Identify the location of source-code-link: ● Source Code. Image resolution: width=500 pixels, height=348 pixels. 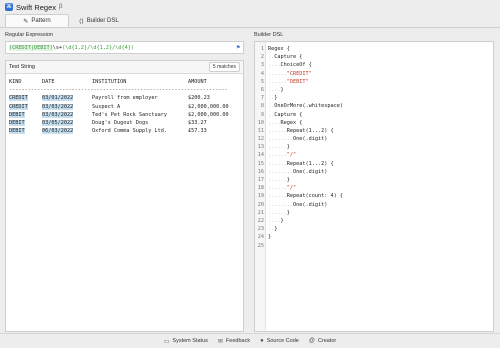
(279, 341).